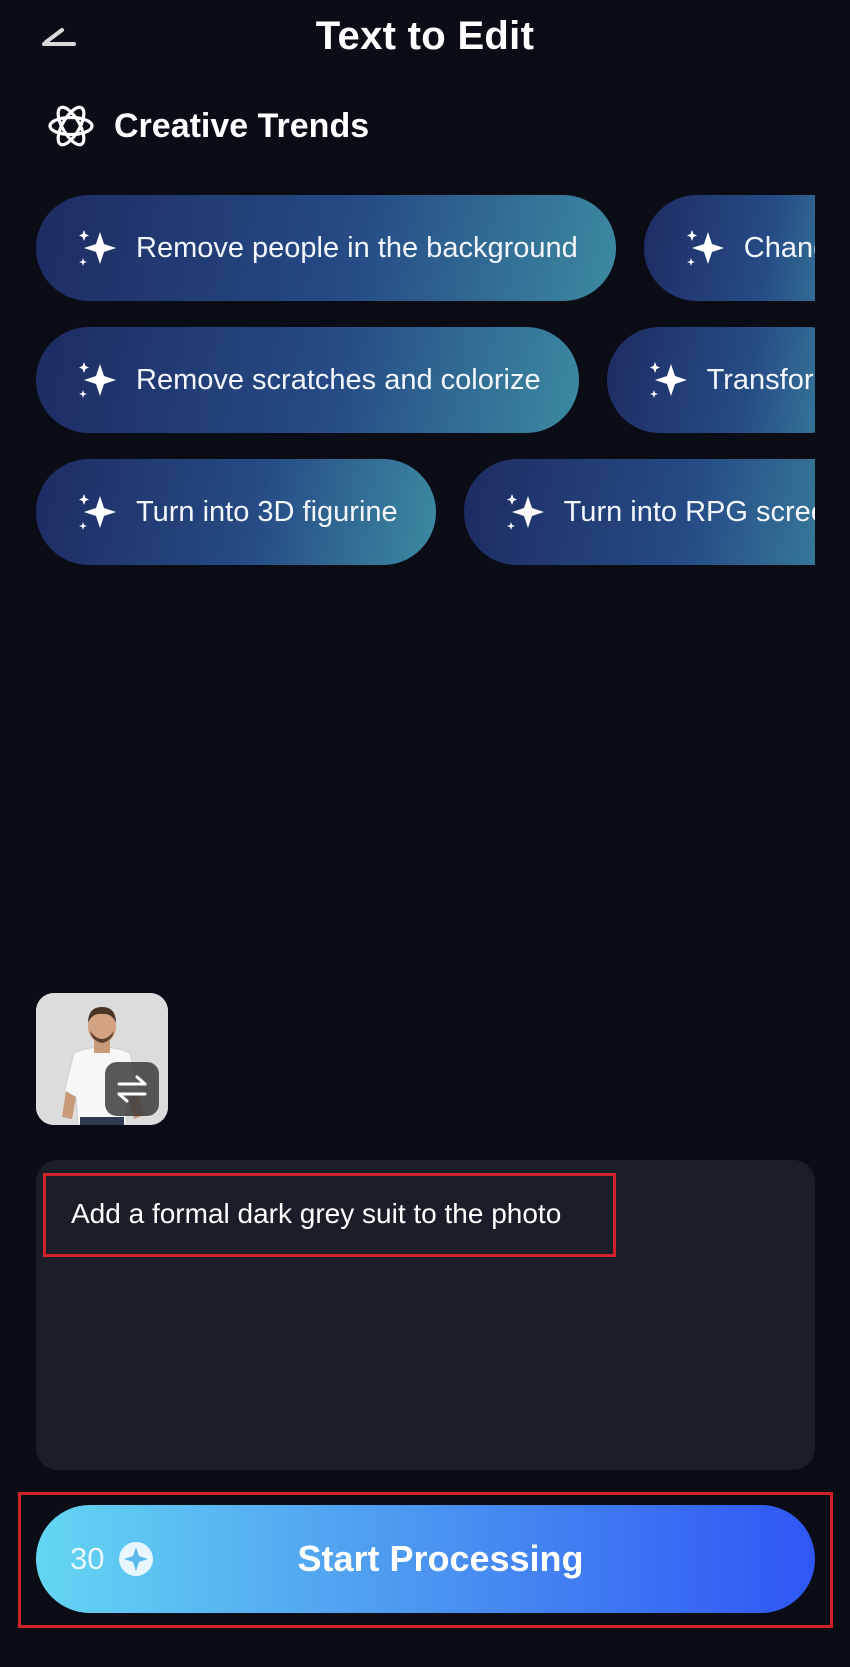  I want to click on trend-chip: Chang, so click(729, 248).